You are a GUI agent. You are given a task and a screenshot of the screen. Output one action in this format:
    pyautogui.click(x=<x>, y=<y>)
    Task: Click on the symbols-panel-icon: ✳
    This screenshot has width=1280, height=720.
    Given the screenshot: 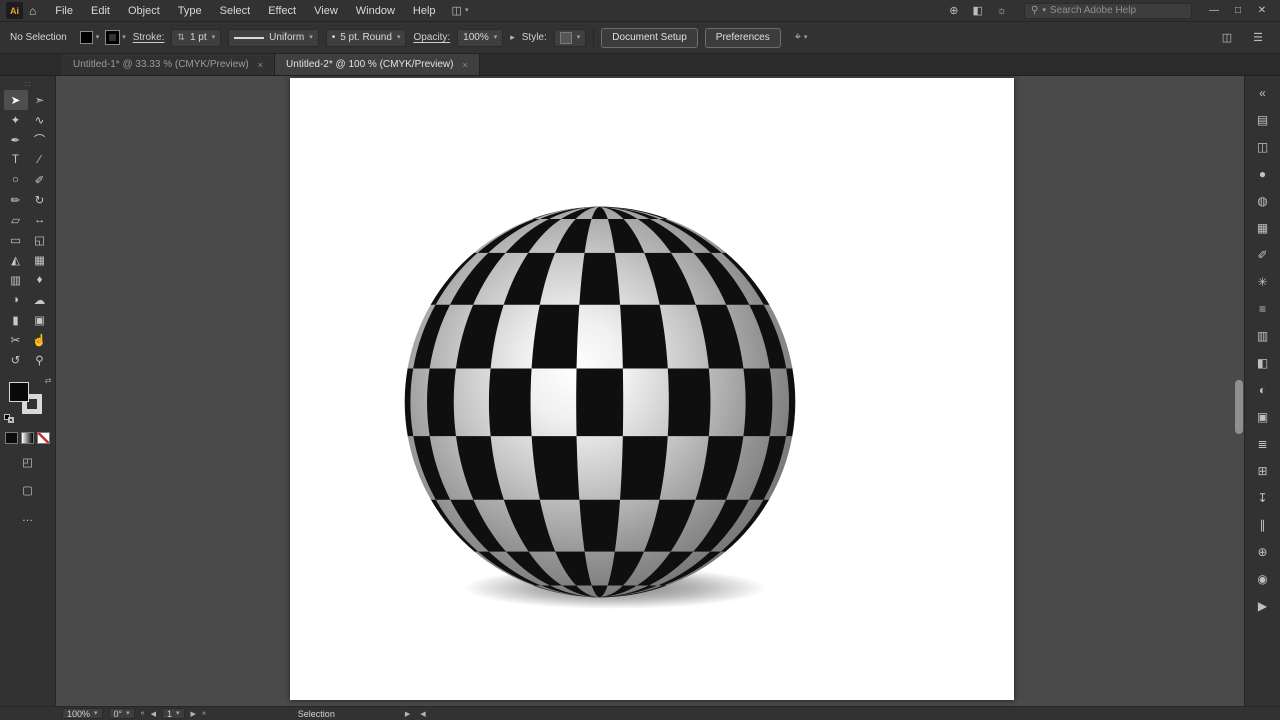 What is the action you would take?
    pyautogui.click(x=1263, y=281)
    